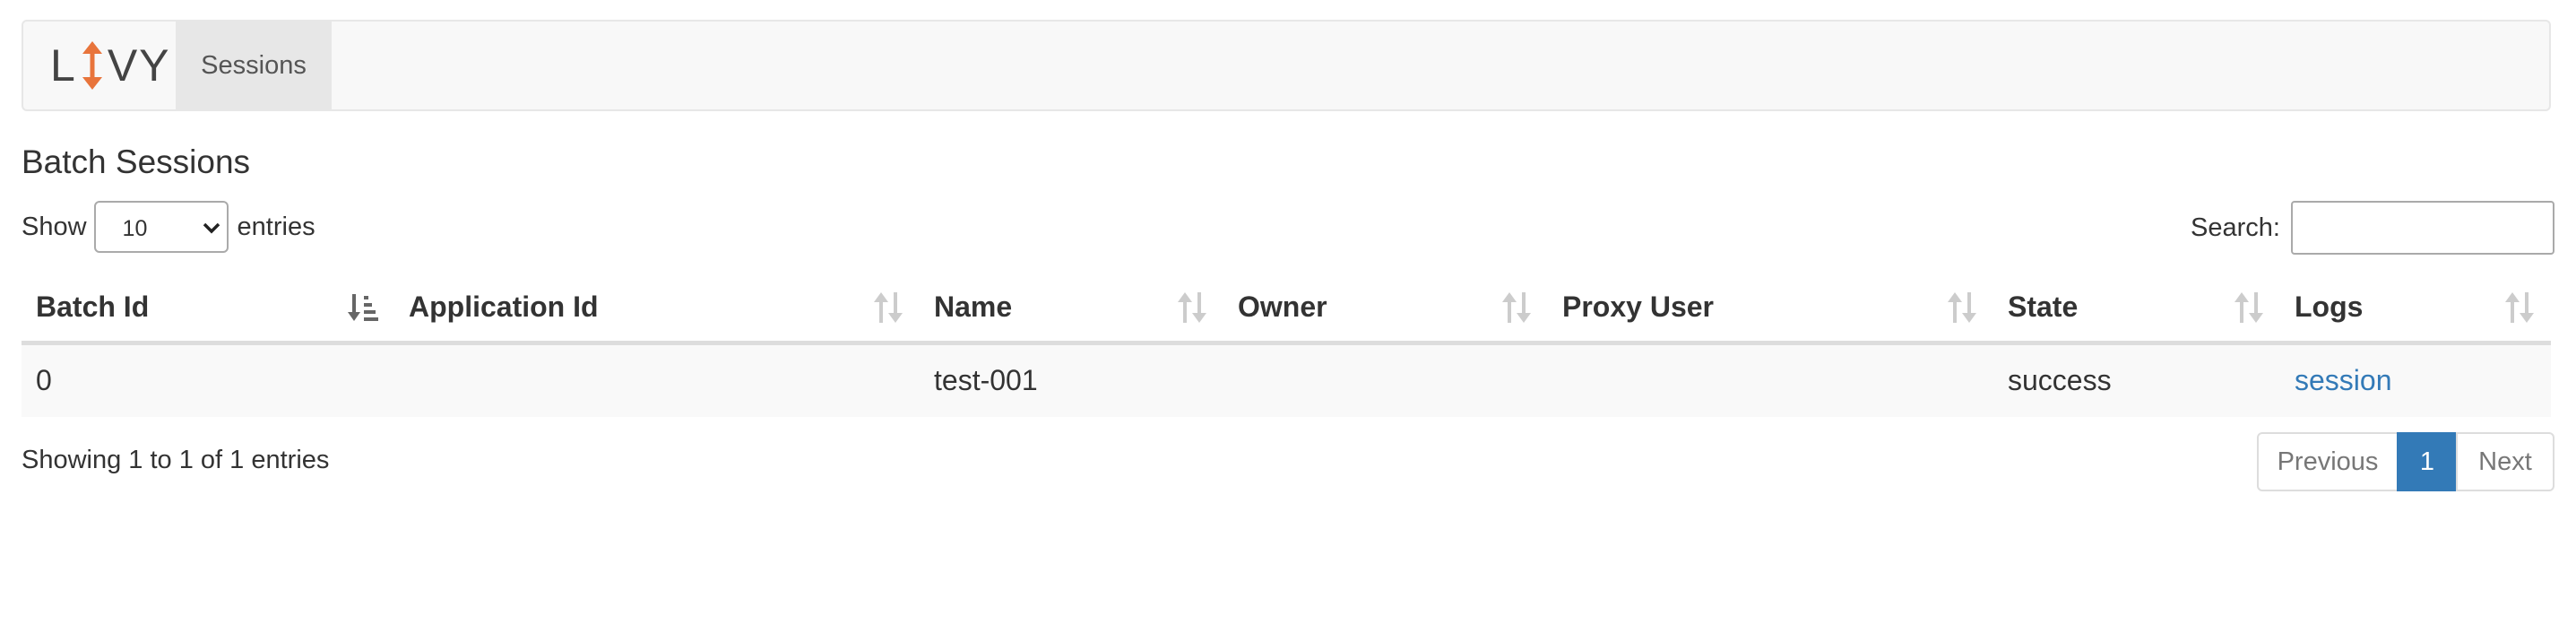 The width and height of the screenshot is (2576, 642). I want to click on column-header-logs: Logs, so click(2415, 309).